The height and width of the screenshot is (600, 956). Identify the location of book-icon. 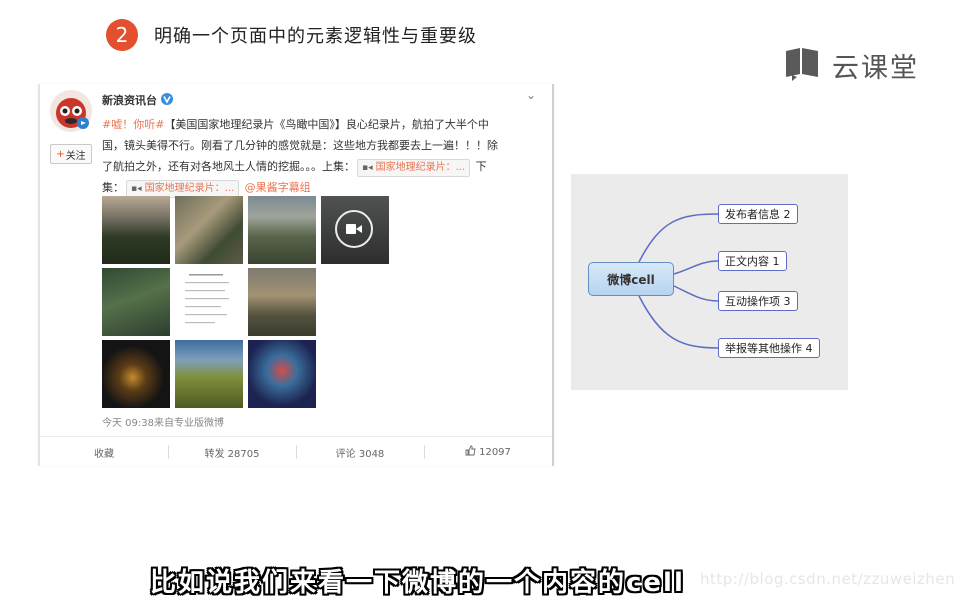
(803, 66).